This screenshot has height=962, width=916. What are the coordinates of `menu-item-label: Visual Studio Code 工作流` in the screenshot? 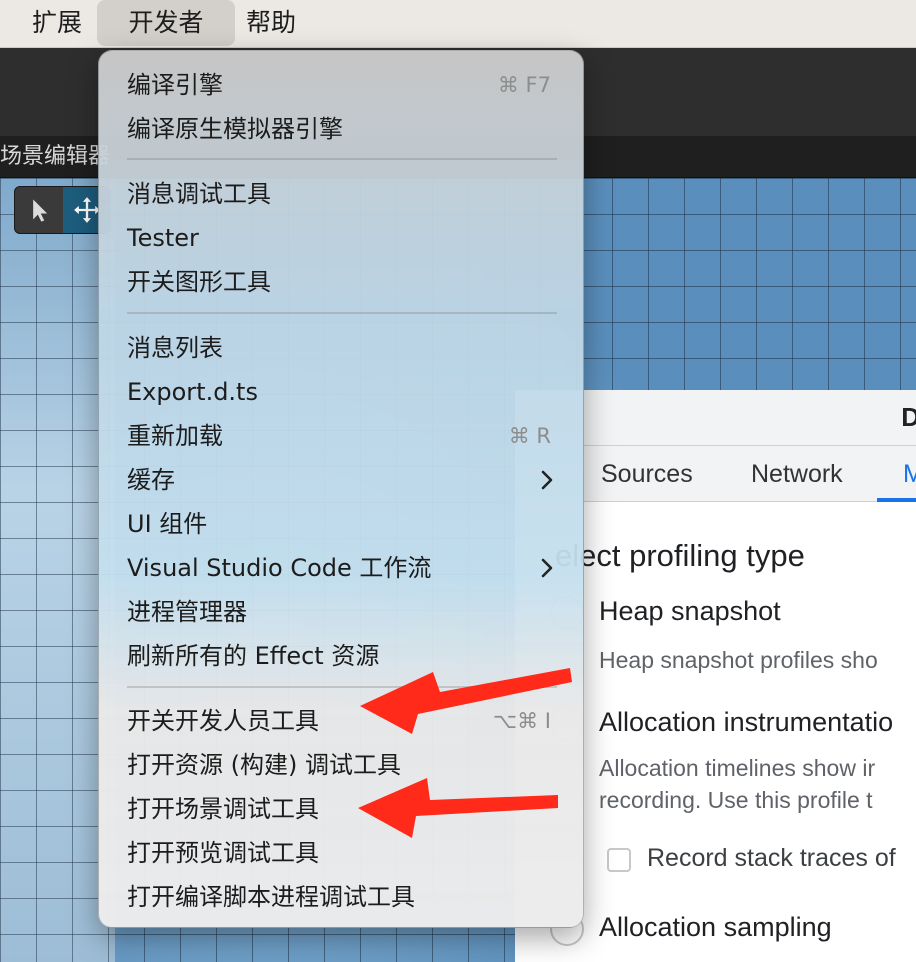 It's located at (279, 568).